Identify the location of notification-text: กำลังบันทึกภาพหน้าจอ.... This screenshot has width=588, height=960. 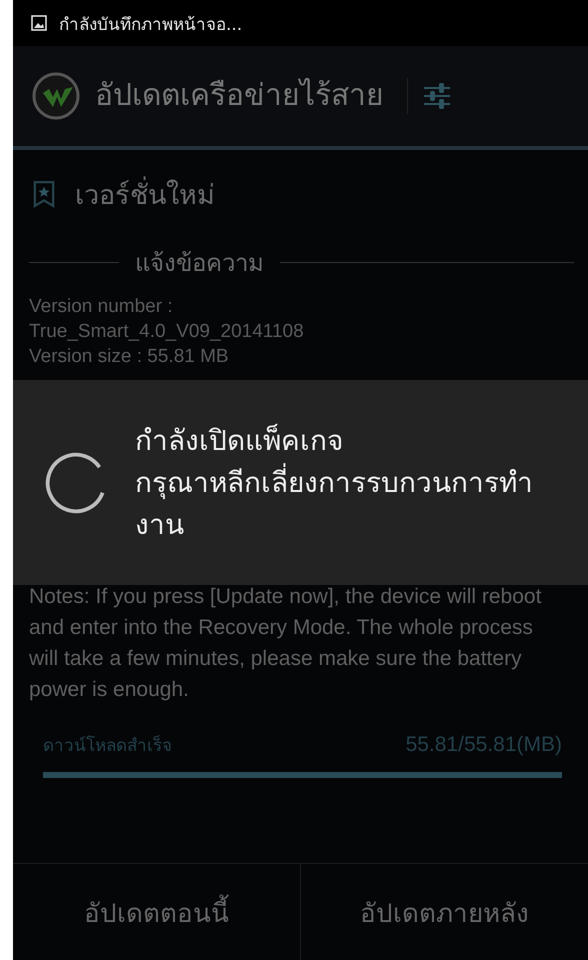
(150, 25).